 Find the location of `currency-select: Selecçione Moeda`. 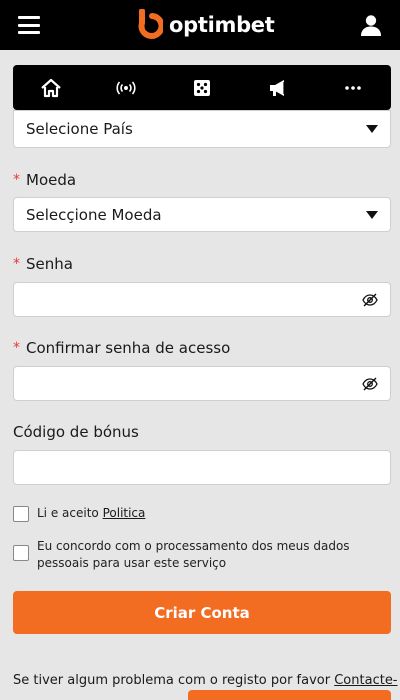

currency-select: Selecçione Moeda is located at coordinates (202, 214).